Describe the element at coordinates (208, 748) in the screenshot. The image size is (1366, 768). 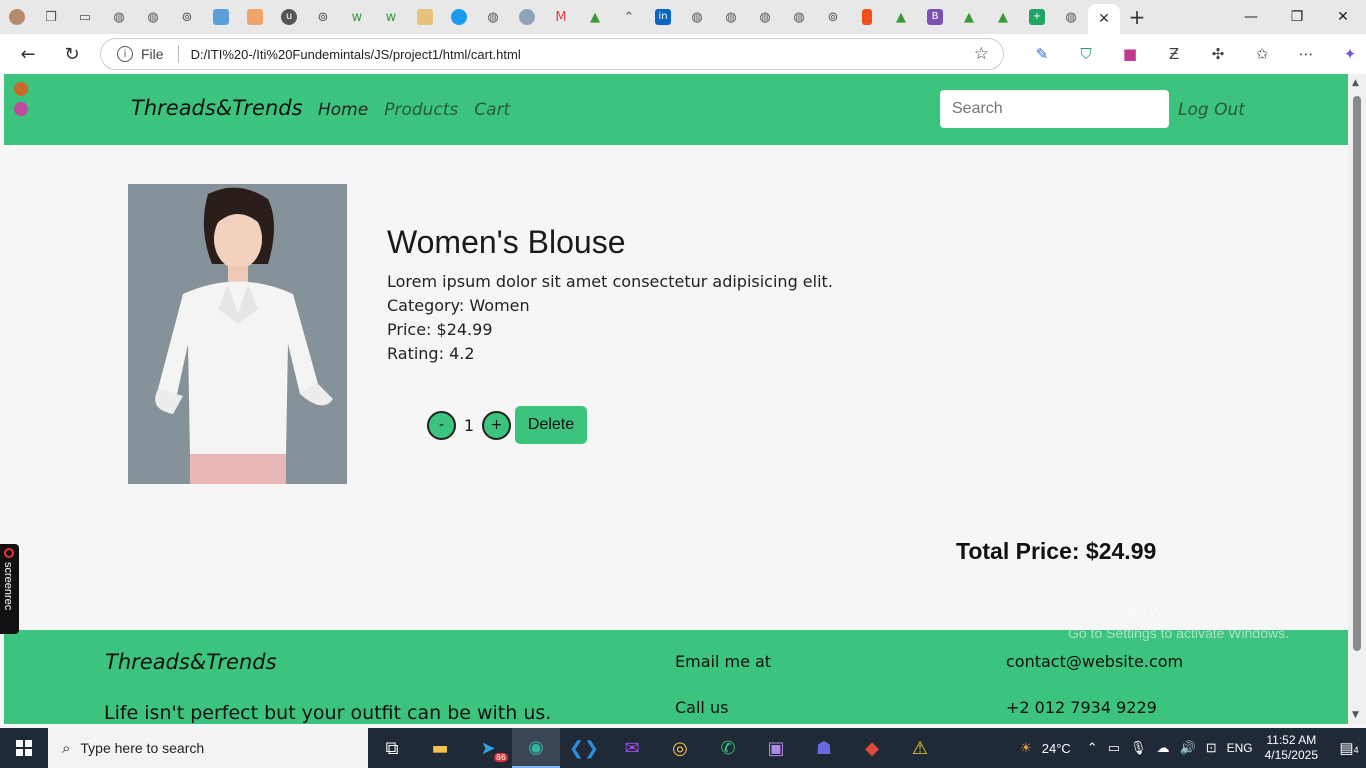
I see `taskbar-search: ⌕ Type here to search` at that location.